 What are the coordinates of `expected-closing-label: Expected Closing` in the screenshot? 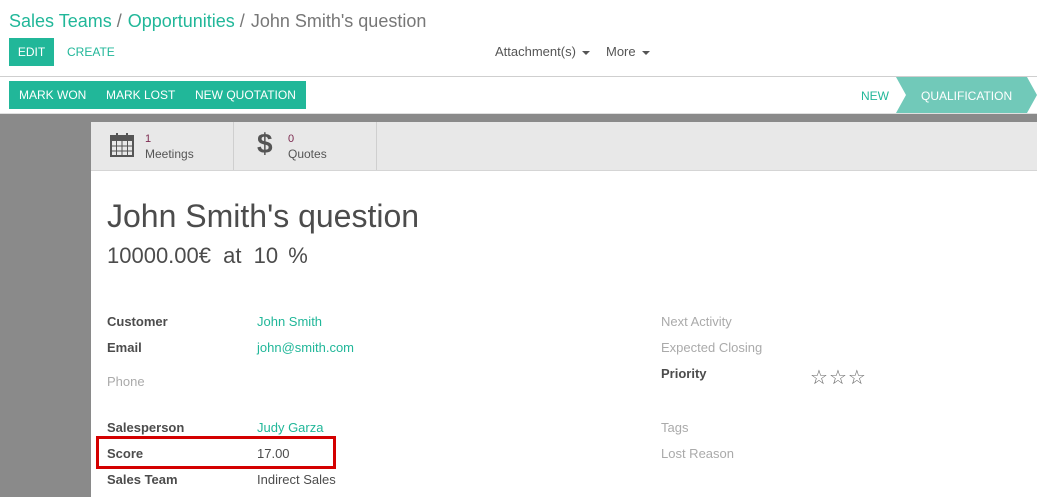 It's located at (712, 347).